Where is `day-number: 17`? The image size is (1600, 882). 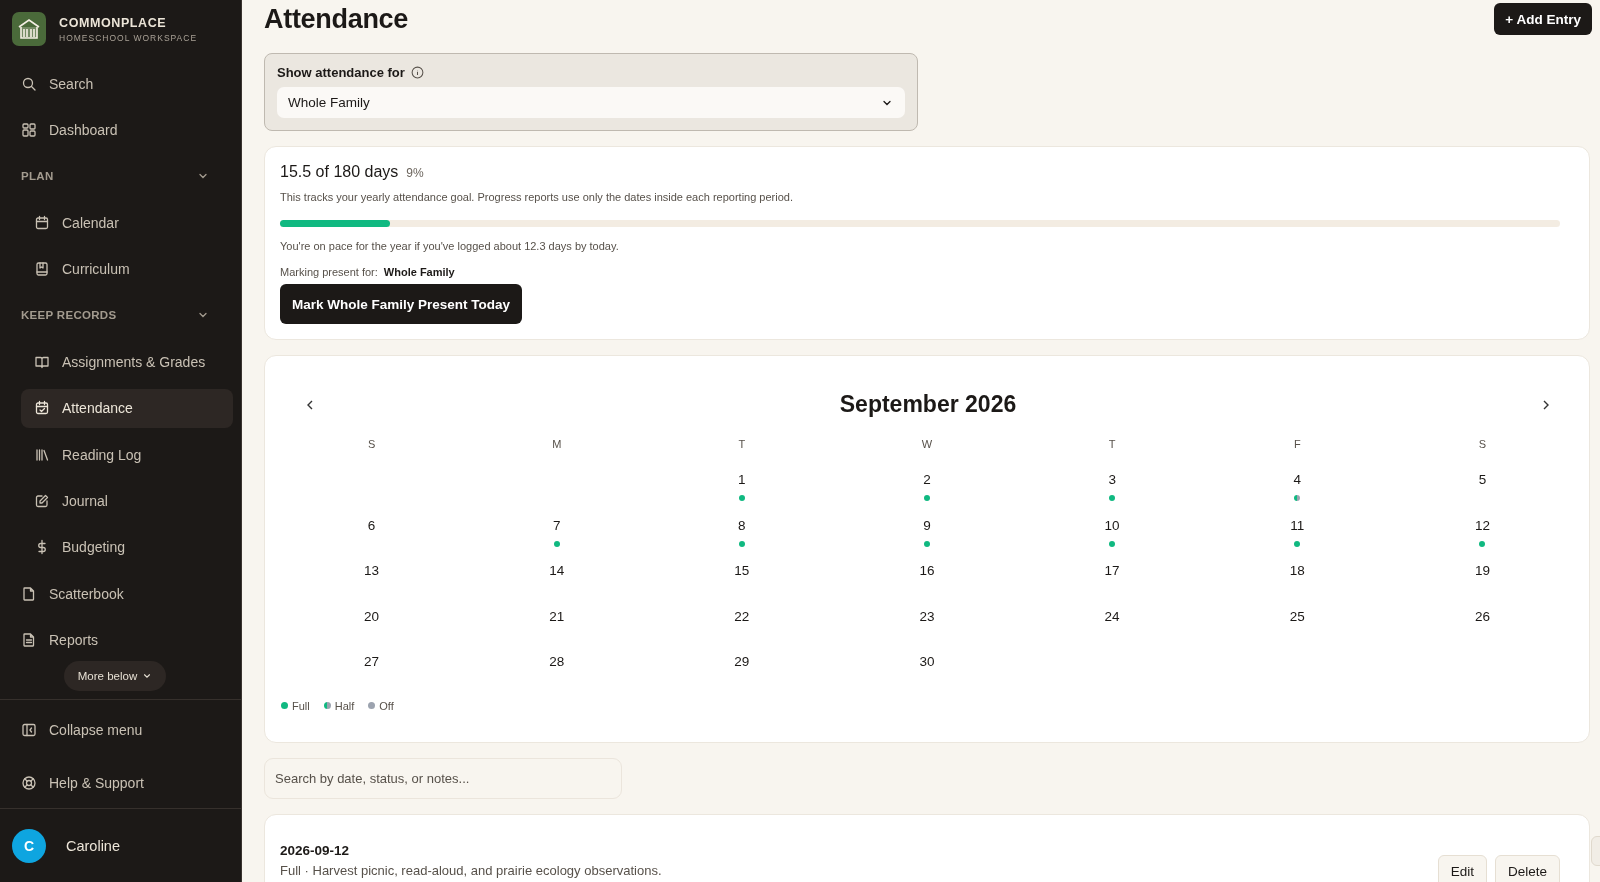
day-number: 17 is located at coordinates (1112, 570).